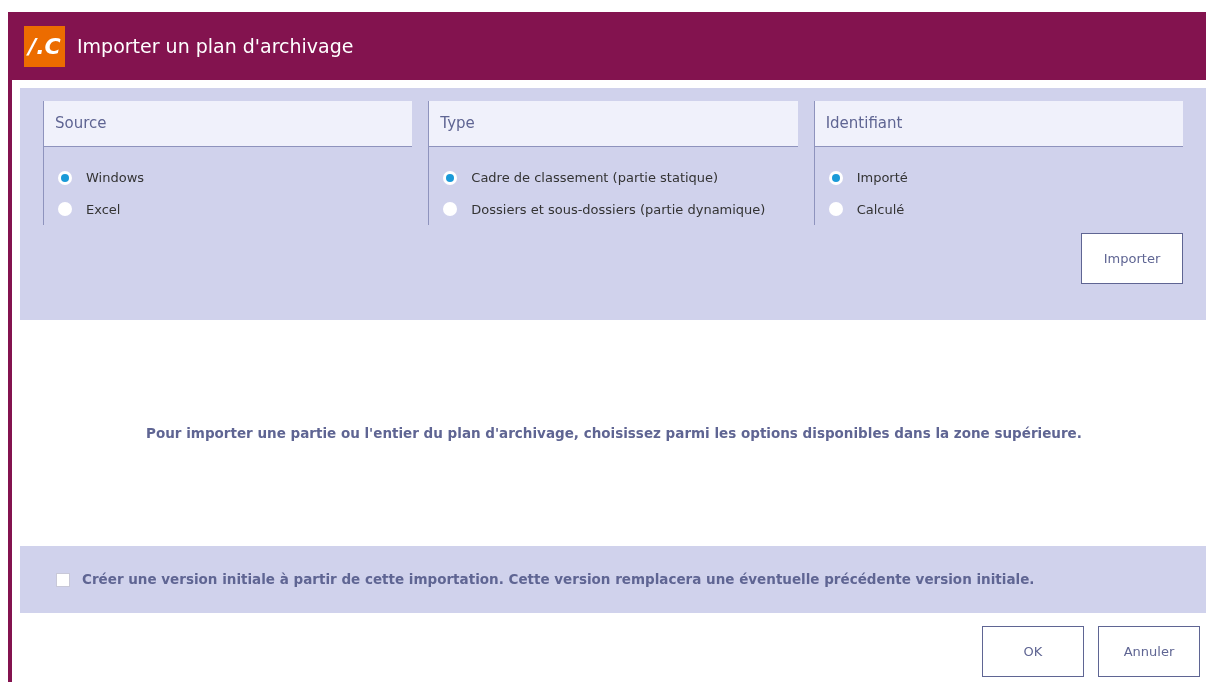  What do you see at coordinates (613, 124) in the screenshot?
I see `group-header: Type` at bounding box center [613, 124].